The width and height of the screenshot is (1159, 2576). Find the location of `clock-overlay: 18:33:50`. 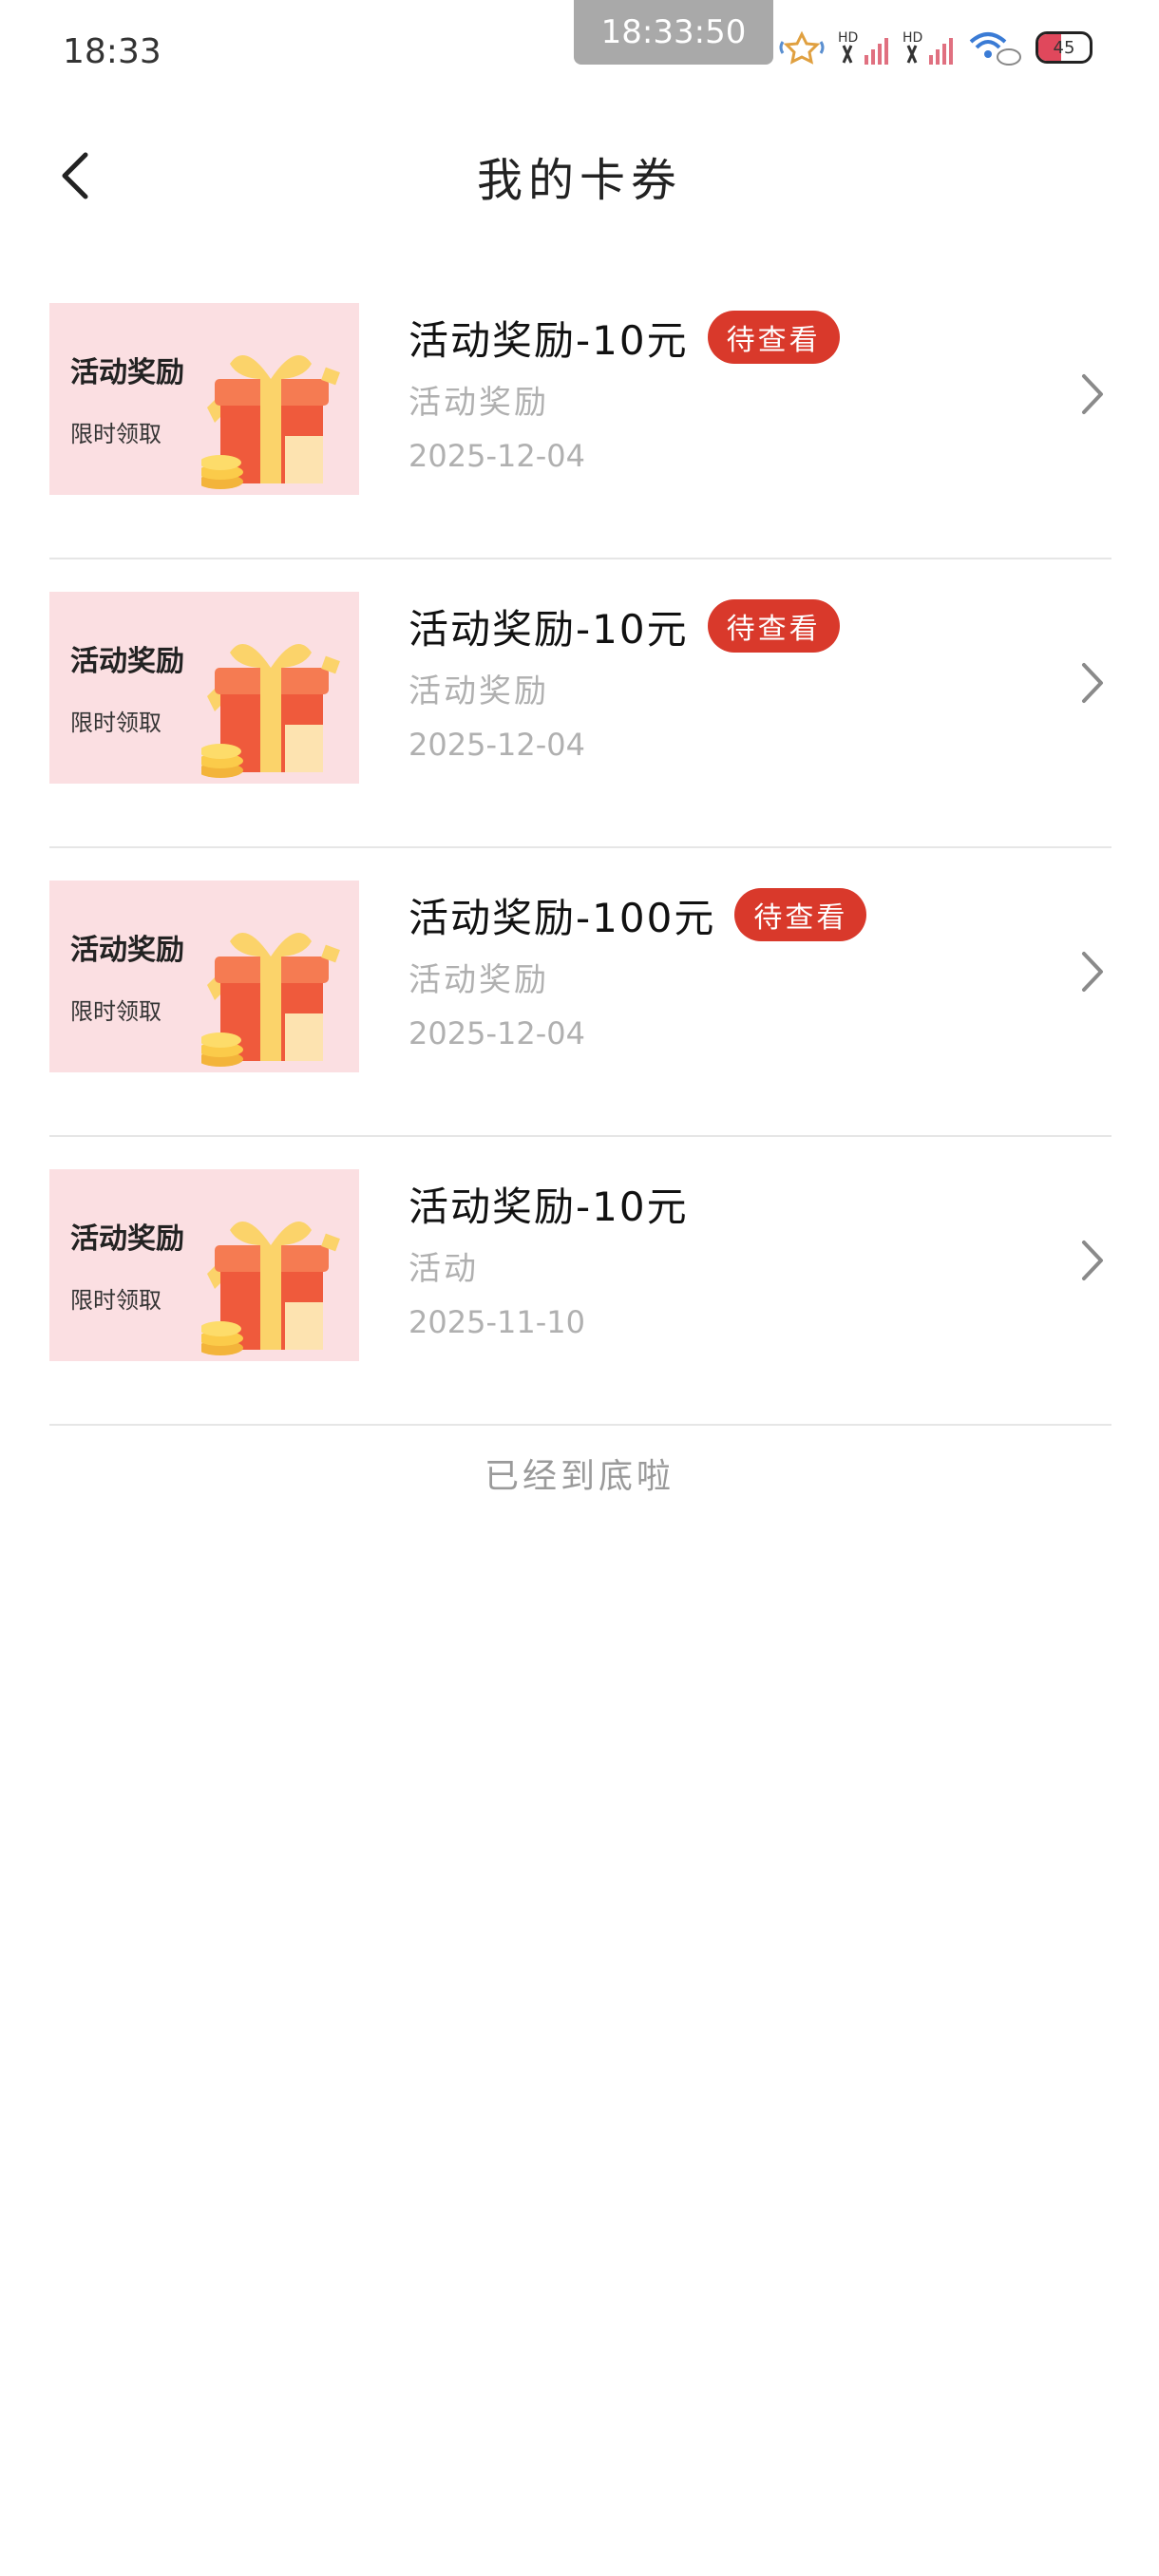

clock-overlay: 18:33:50 is located at coordinates (673, 32).